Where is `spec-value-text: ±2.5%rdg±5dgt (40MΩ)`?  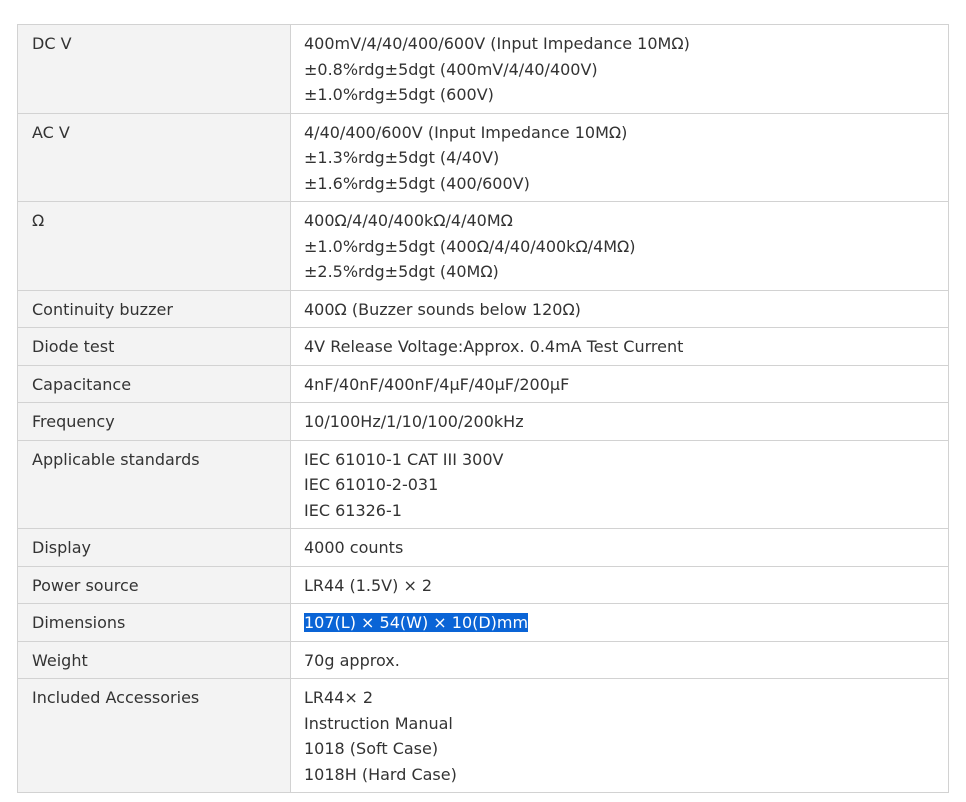
spec-value-text: ±2.5%rdg±5dgt (40MΩ) is located at coordinates (401, 271).